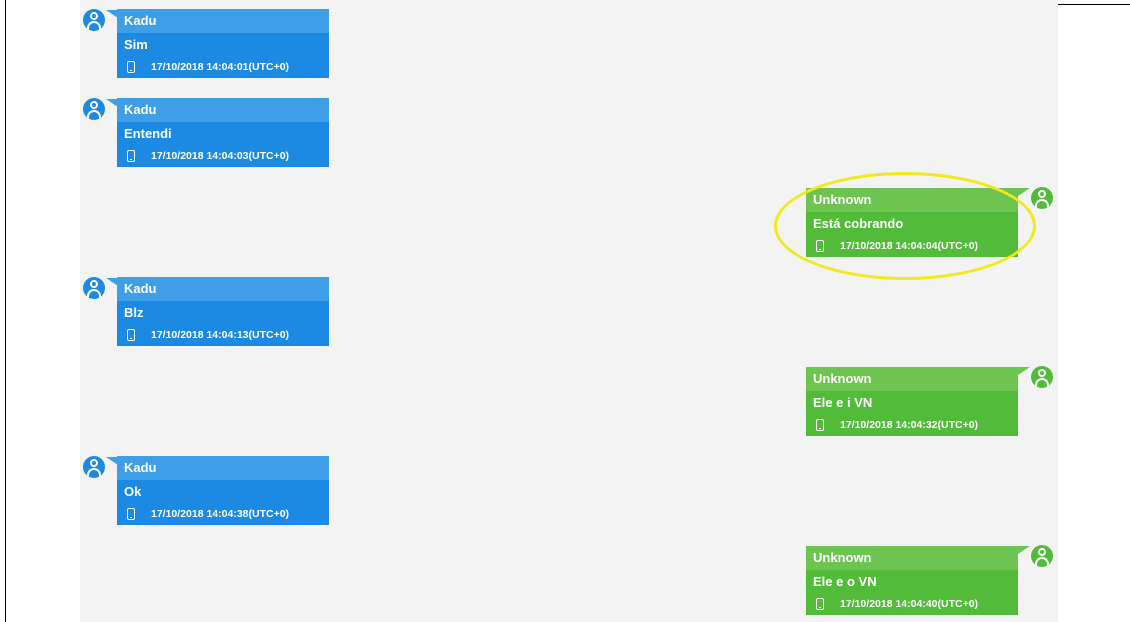  I want to click on message-bubble: Kadu Ok 17/10/2018 14:04:38(UTC+0), so click(223, 490).